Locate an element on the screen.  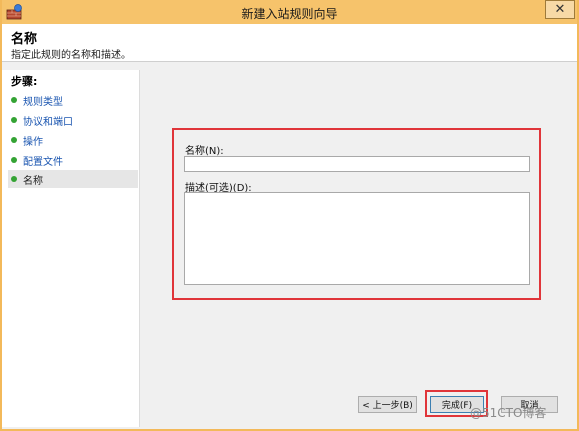
window-title: 新建入站规则向导 is located at coordinates (289, 14).